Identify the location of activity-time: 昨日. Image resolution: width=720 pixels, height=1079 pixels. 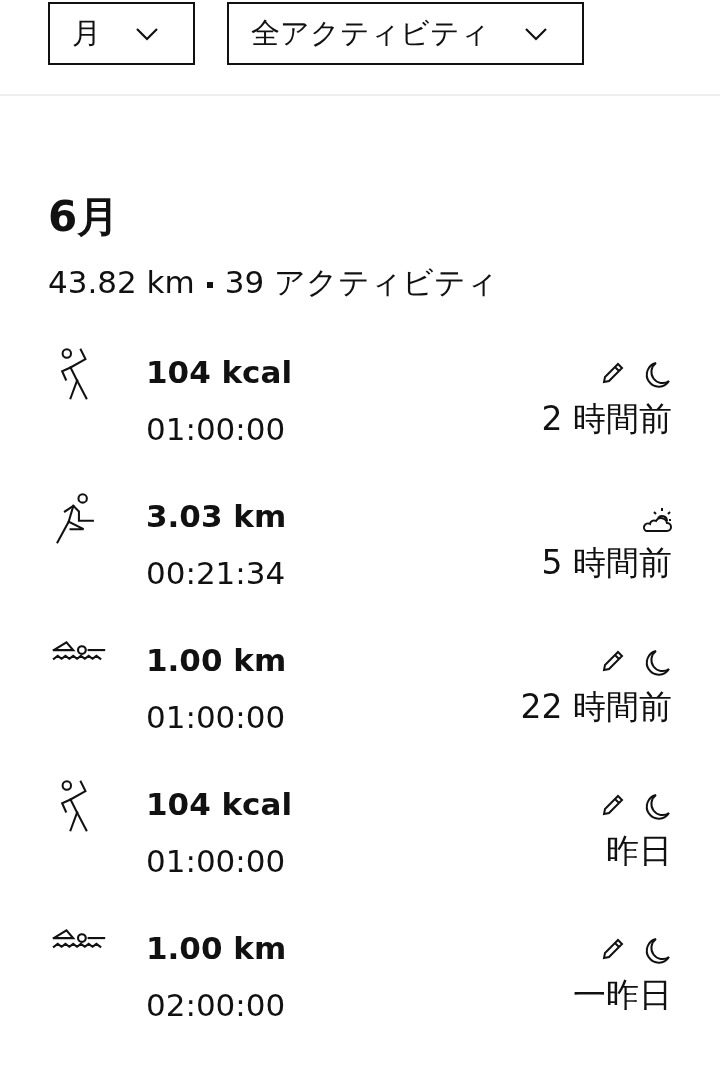
(639, 851).